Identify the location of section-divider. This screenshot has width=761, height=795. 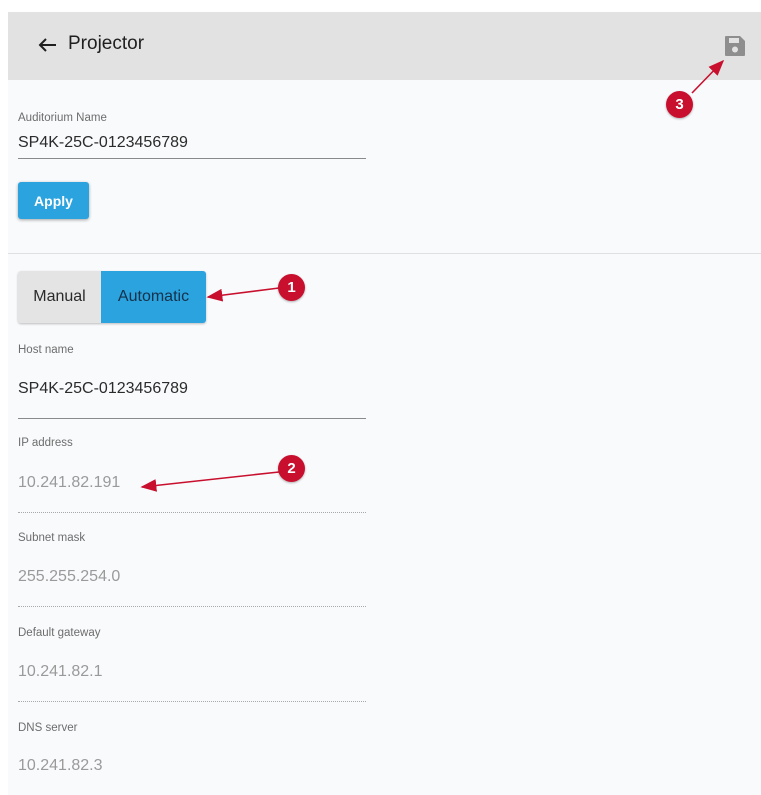
(384, 253).